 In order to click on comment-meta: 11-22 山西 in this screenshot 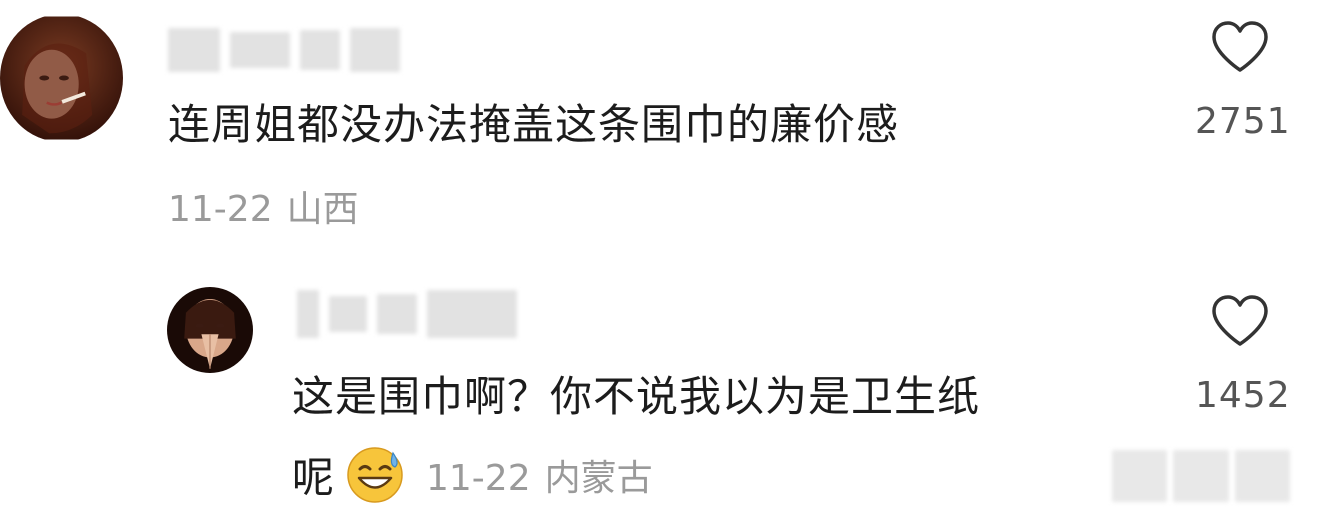, I will do `click(263, 210)`.